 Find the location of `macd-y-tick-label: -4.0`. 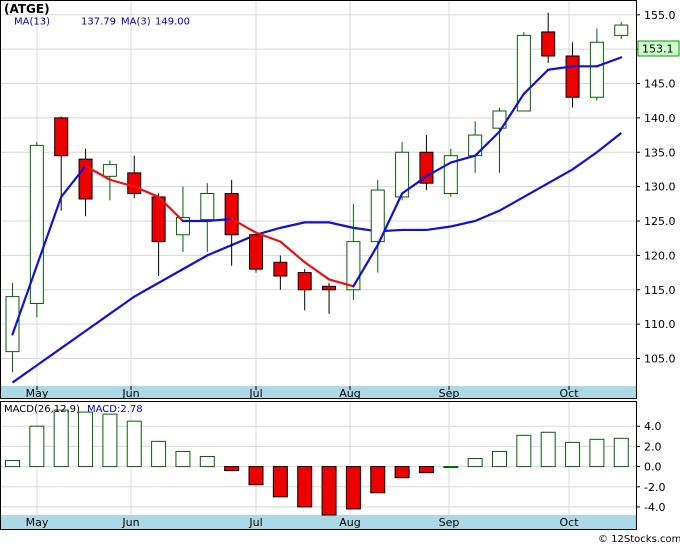

macd-y-tick-label: -4.0 is located at coordinates (654, 507).